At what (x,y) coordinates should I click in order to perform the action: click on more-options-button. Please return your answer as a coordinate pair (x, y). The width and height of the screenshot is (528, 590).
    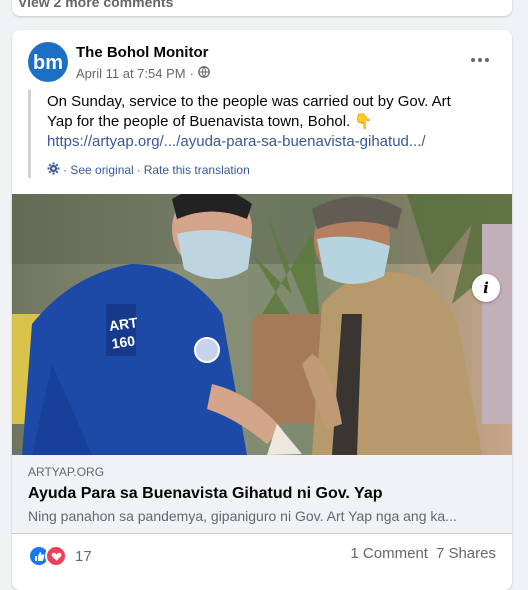
    Looking at the image, I should click on (480, 60).